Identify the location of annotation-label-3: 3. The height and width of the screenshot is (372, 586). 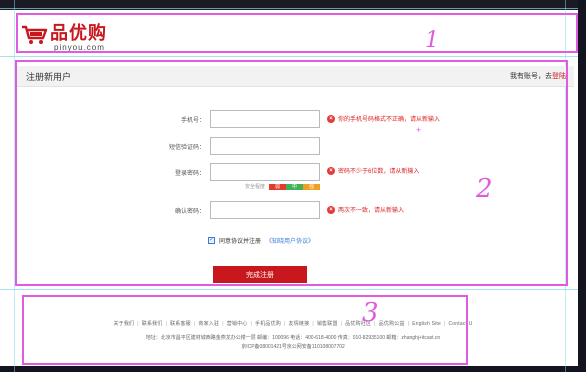
(370, 313).